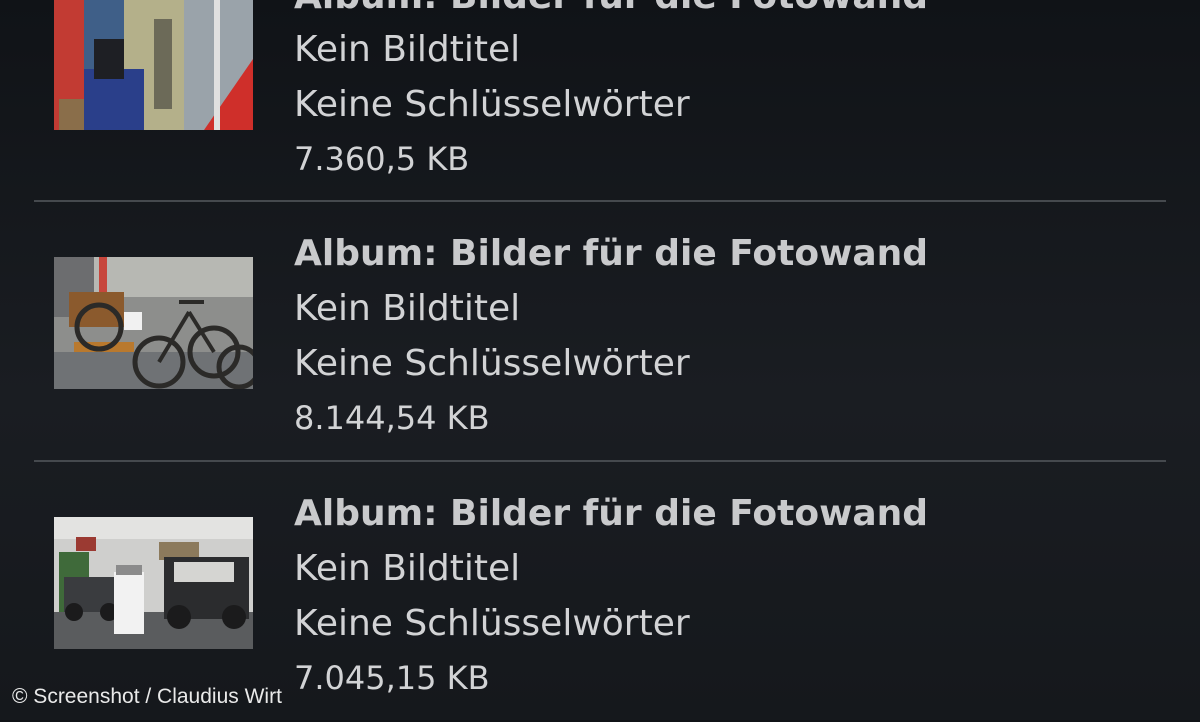 This screenshot has width=1200, height=722. I want to click on file-size: 7.360,5 KB, so click(382, 159).